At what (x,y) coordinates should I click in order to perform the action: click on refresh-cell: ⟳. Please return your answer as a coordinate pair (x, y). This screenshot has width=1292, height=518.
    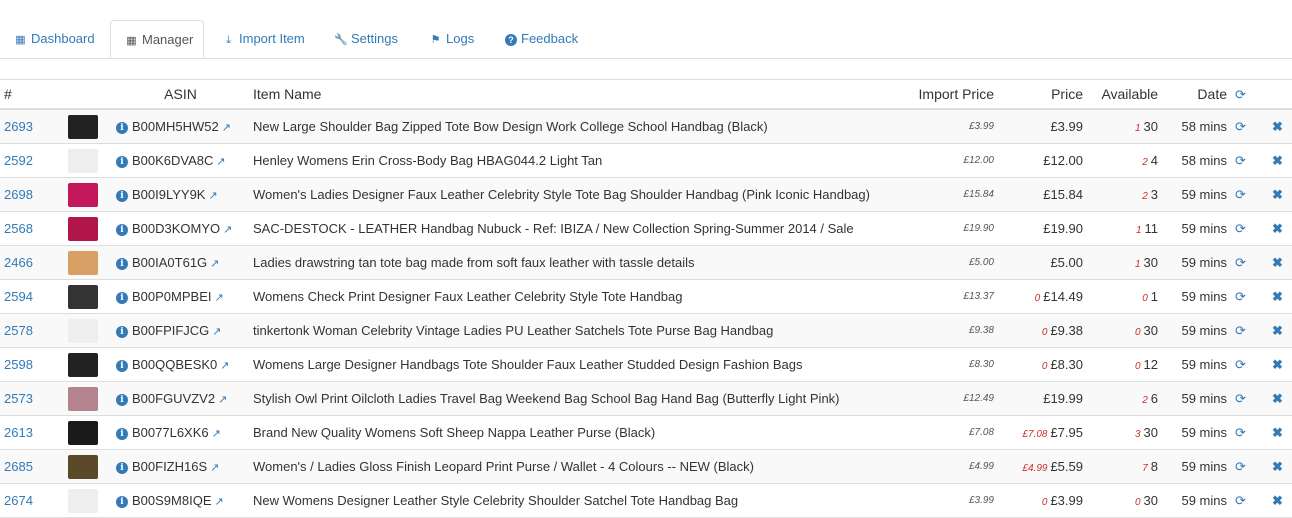
    Looking at the image, I should click on (1247, 296).